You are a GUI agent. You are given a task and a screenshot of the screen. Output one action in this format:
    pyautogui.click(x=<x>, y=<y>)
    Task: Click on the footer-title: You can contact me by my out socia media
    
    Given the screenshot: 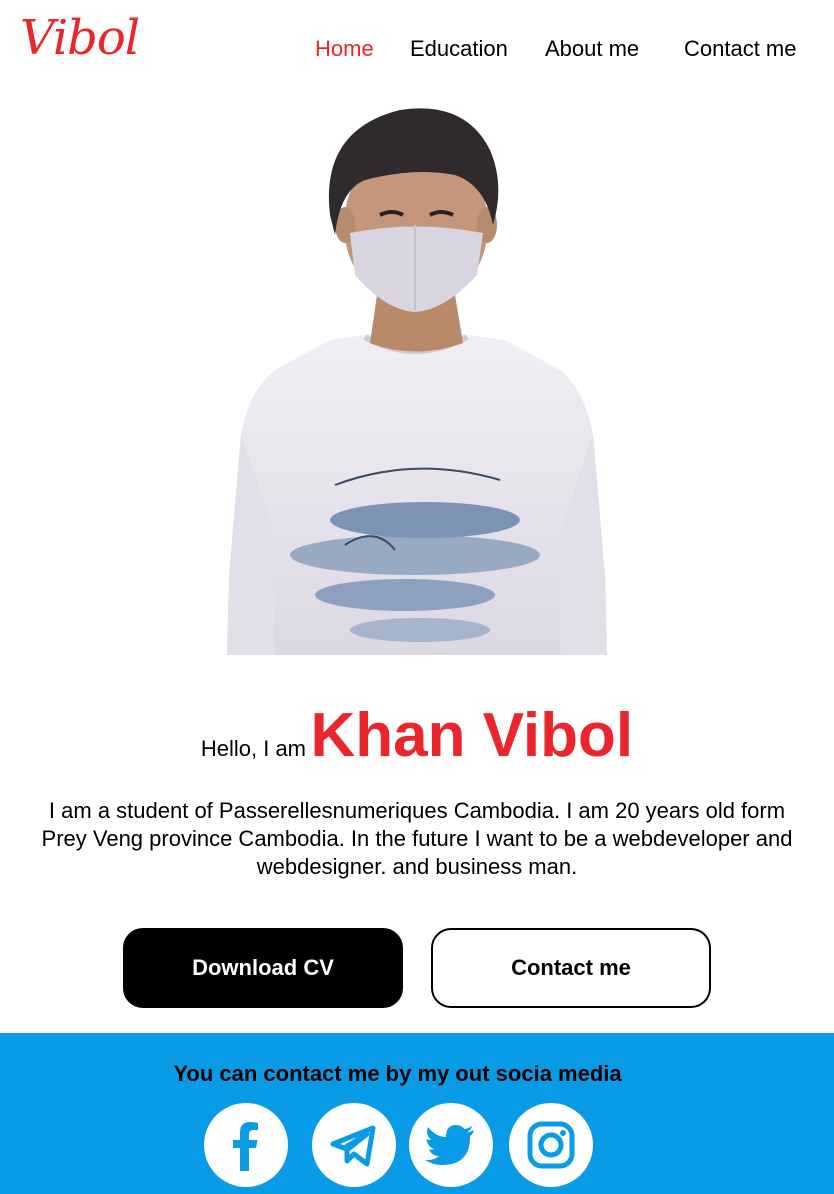 What is the action you would take?
    pyautogui.click(x=397, y=1073)
    